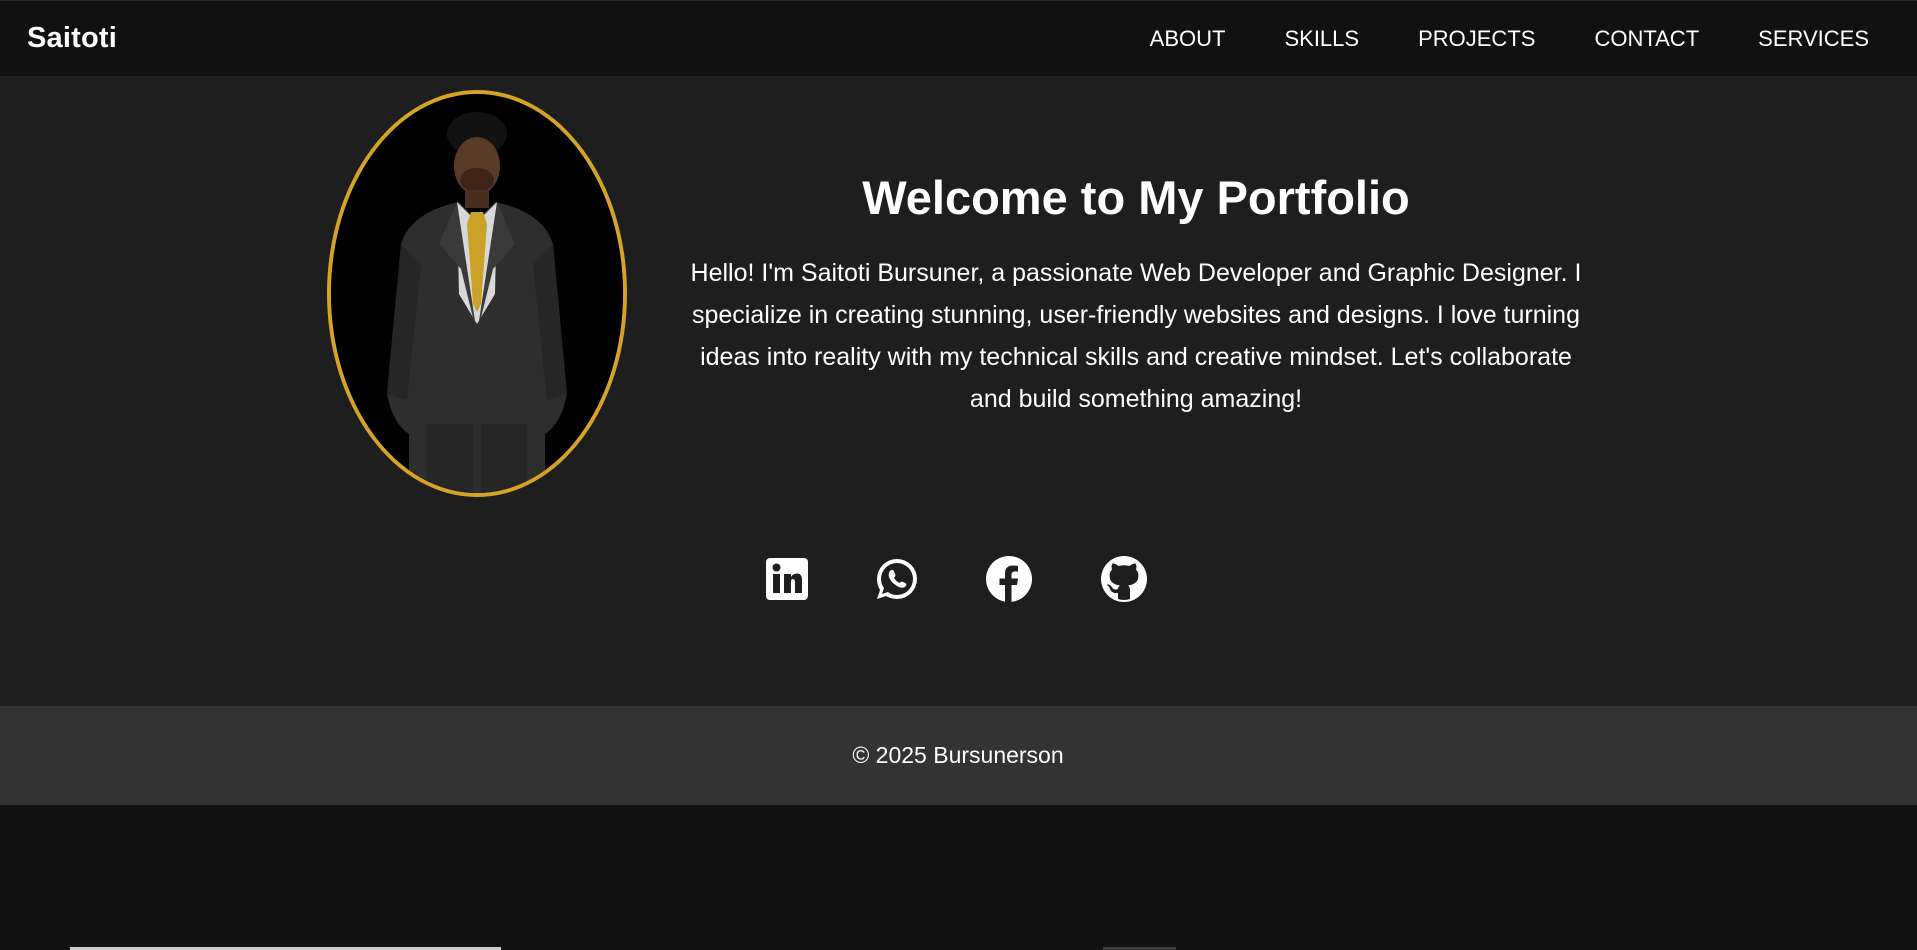 This screenshot has width=1917, height=950. I want to click on footer: © 2025 Bursunerson, so click(958, 755).